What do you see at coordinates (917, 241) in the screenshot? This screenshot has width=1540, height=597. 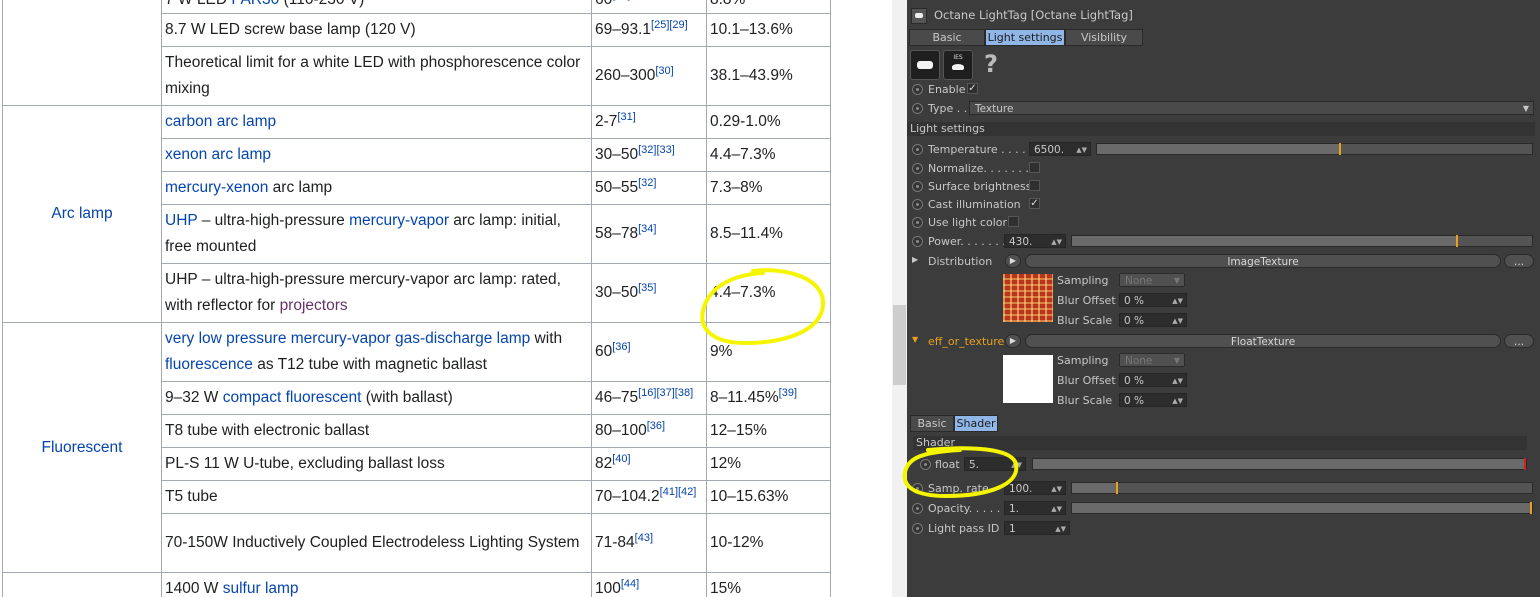 I see `power-keyframe-radio` at bounding box center [917, 241].